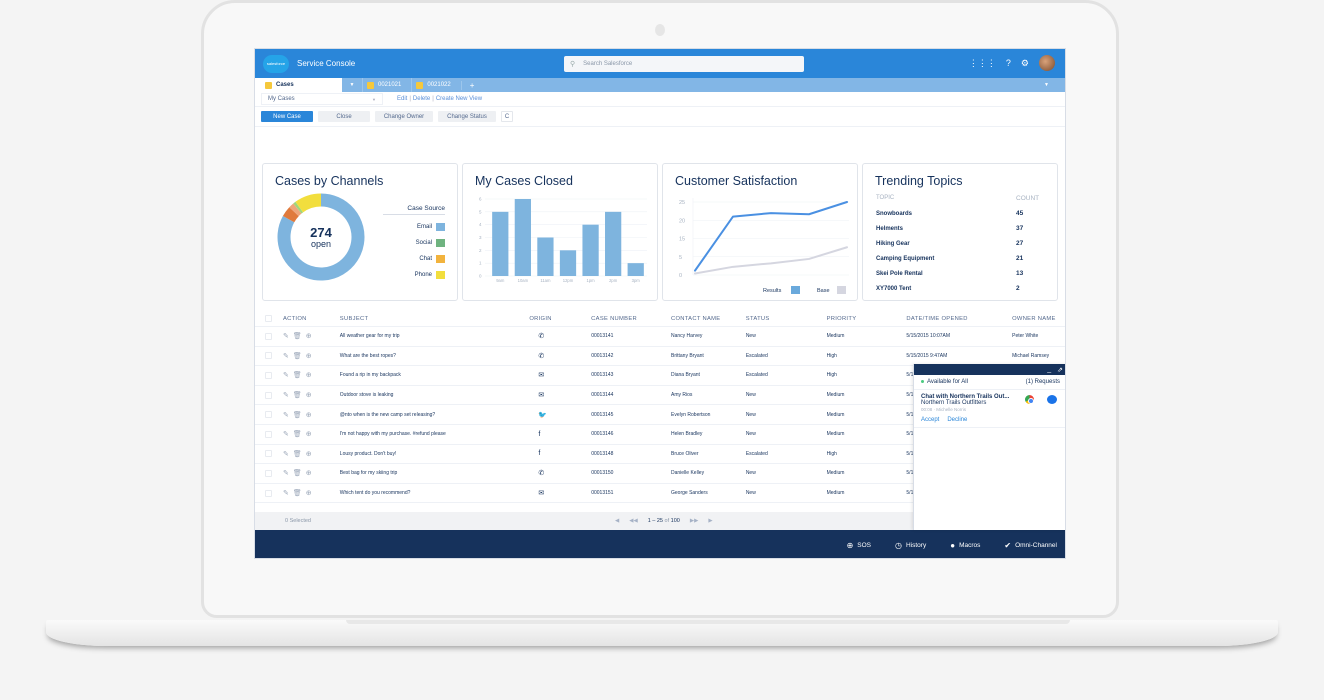  I want to click on minimize-icon: _, so click(1049, 369).